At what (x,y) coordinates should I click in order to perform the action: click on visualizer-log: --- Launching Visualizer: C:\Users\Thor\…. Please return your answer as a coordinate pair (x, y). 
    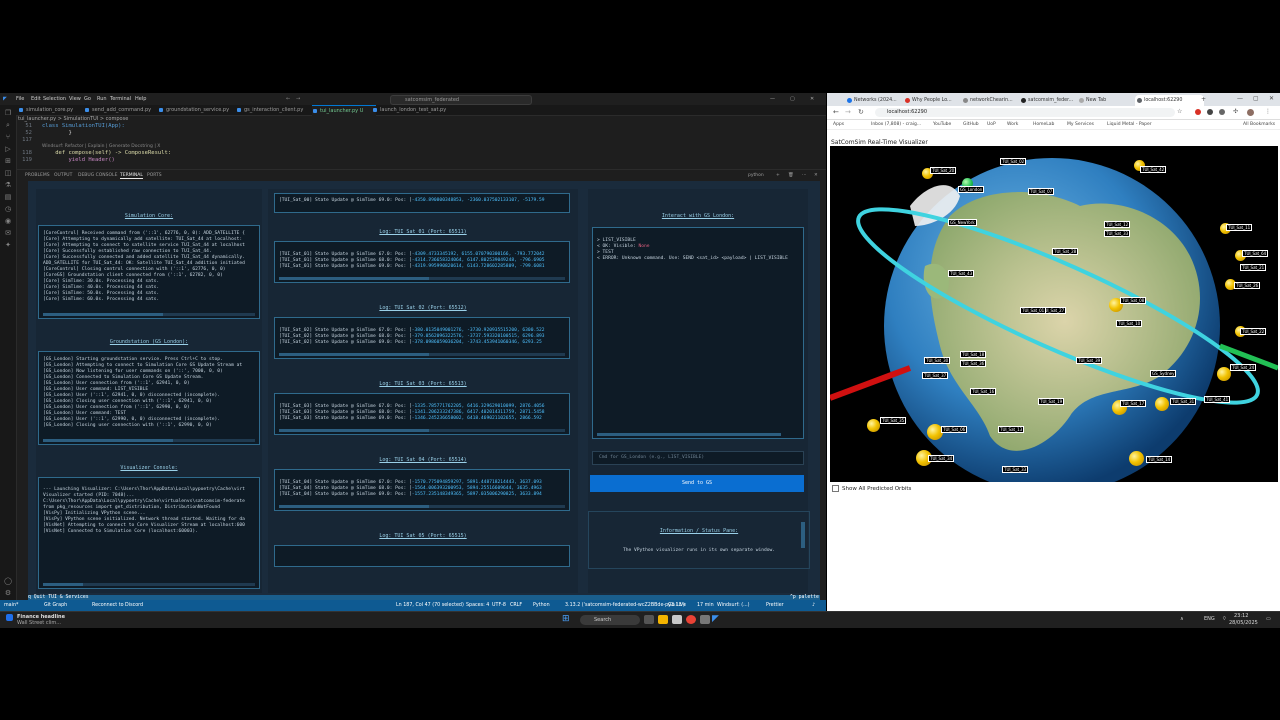
    Looking at the image, I should click on (149, 533).